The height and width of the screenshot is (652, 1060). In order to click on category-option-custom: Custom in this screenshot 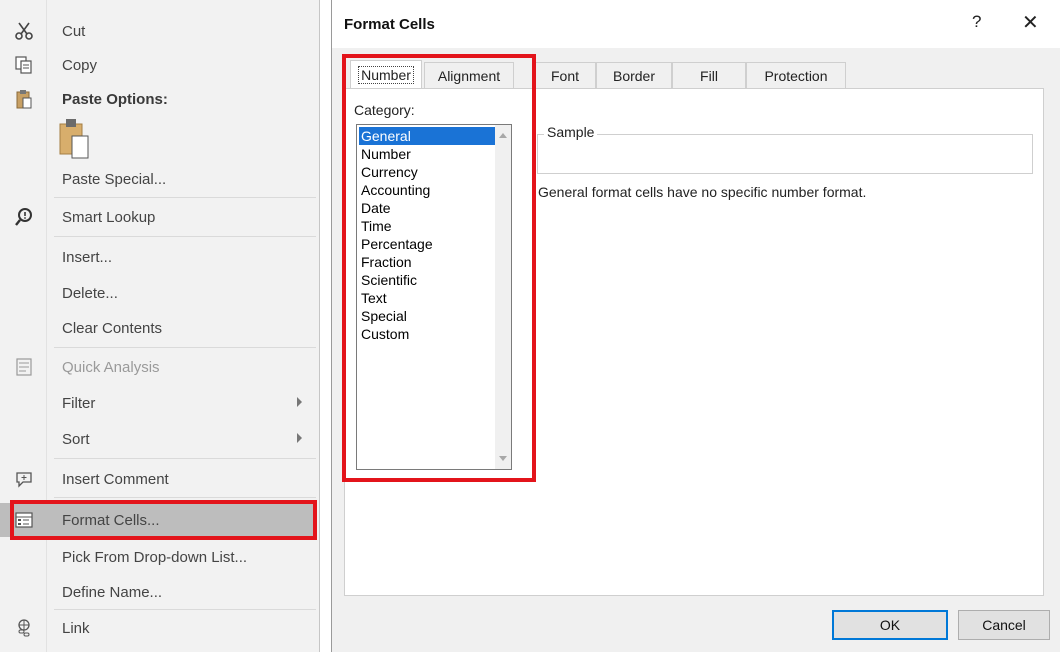, I will do `click(384, 334)`.